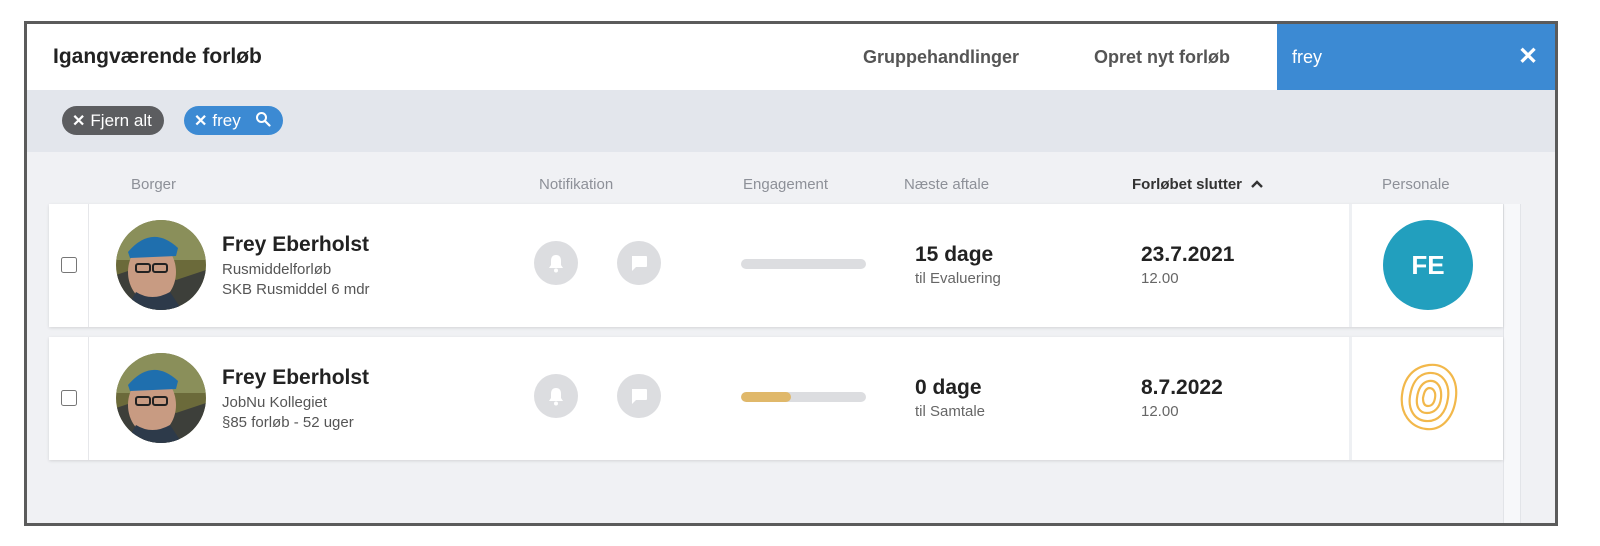  I want to click on chip-label: Fjern alt, so click(121, 120).